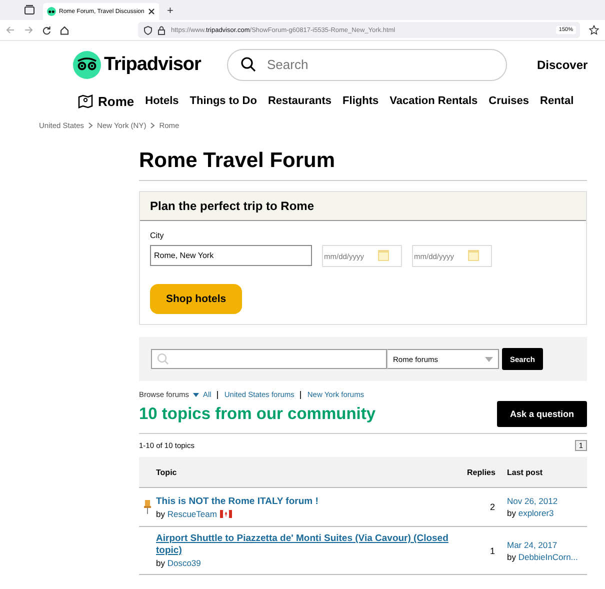  Describe the element at coordinates (481, 472) in the screenshot. I see `column-header: Replies` at that location.